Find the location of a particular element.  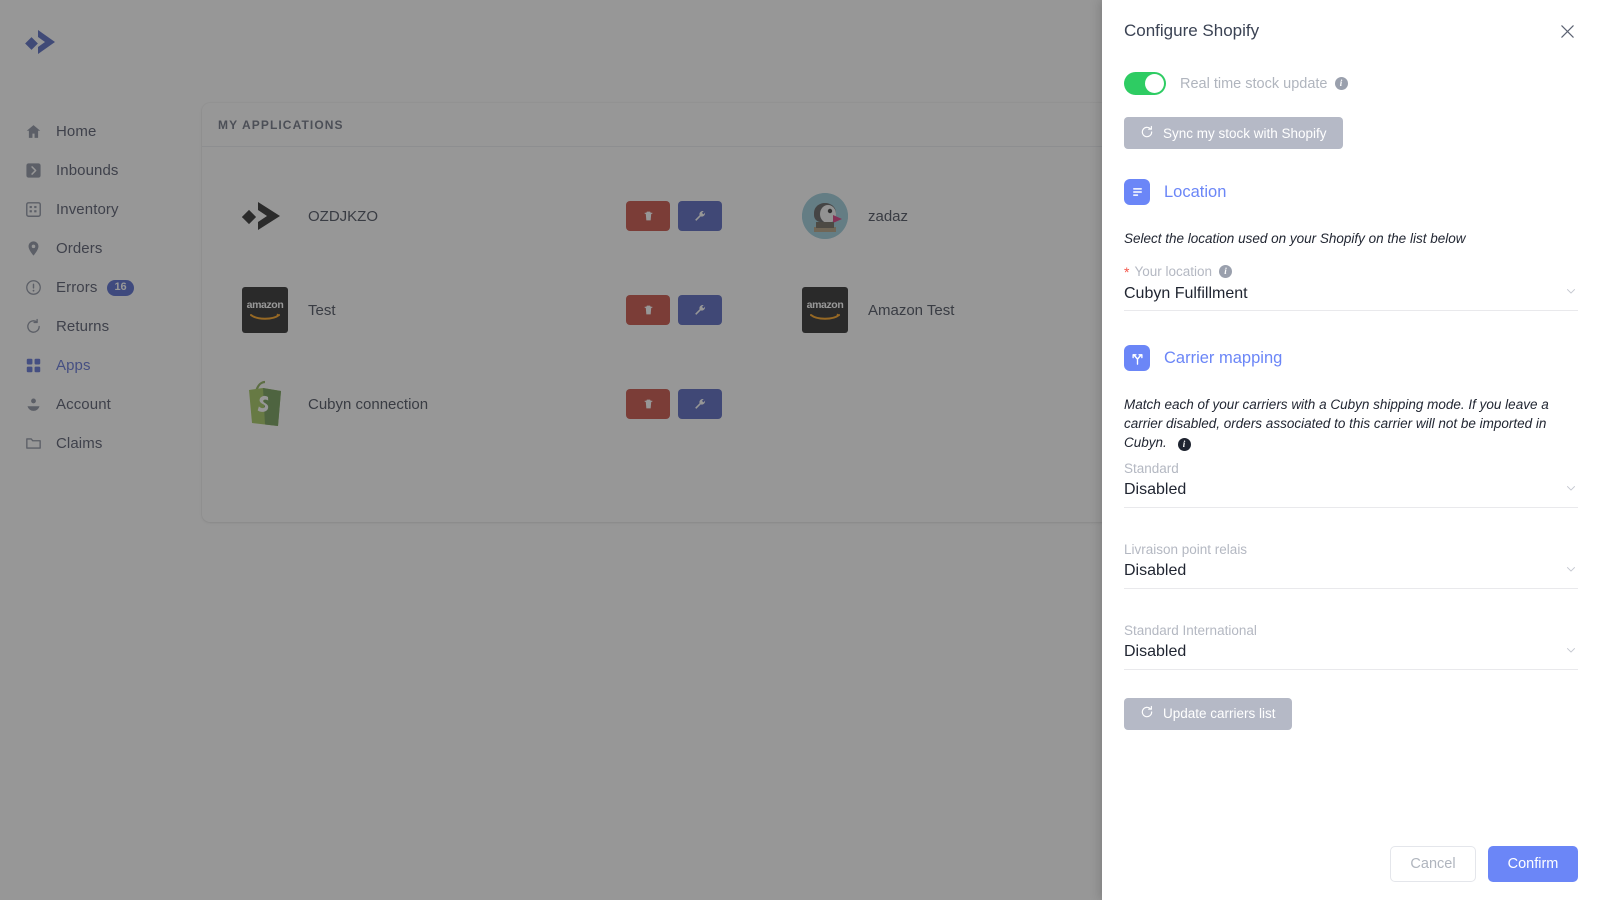

your-location-label: * Your location i is located at coordinates (1351, 271).